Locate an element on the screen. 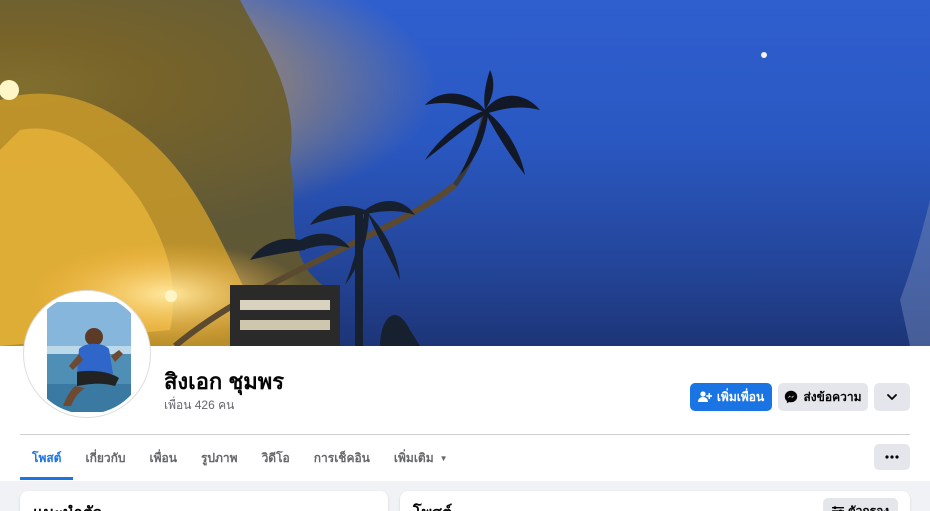 Image resolution: width=930 pixels, height=511 pixels. tab-photos-label: รูปภาพ is located at coordinates (219, 457).